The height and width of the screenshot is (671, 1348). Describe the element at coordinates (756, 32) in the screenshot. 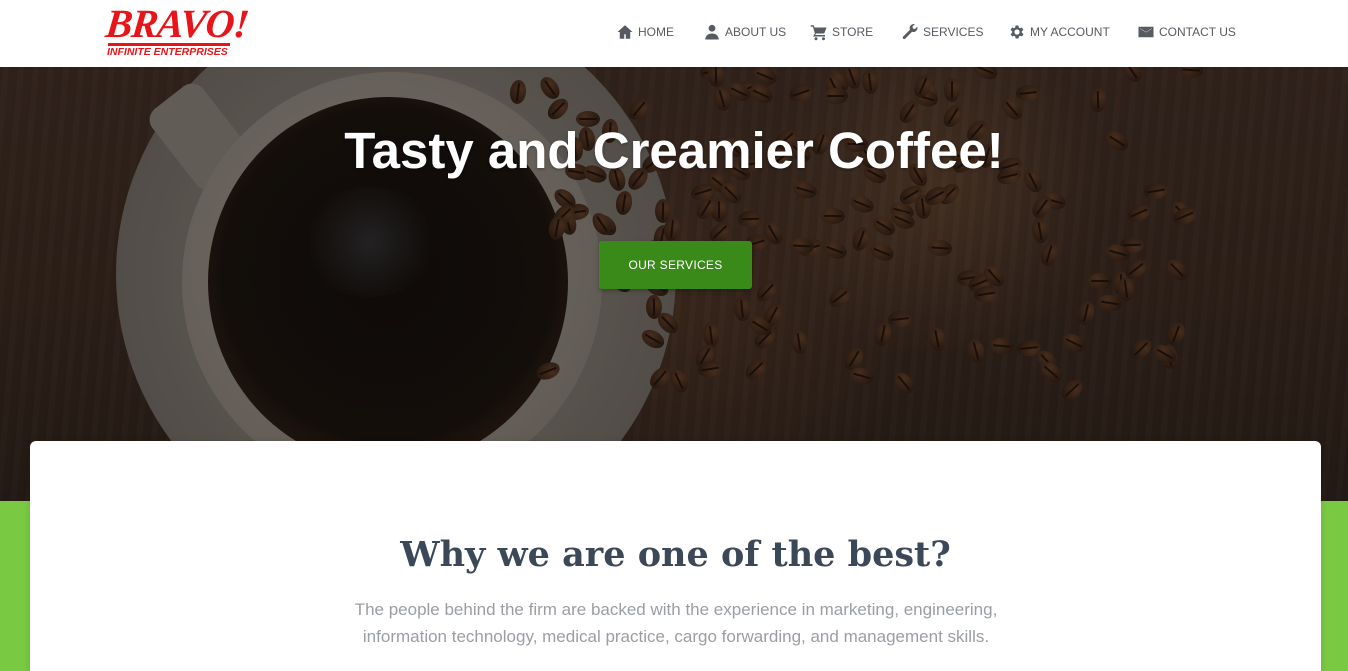

I see `nav-item-label: ABOUT US` at that location.